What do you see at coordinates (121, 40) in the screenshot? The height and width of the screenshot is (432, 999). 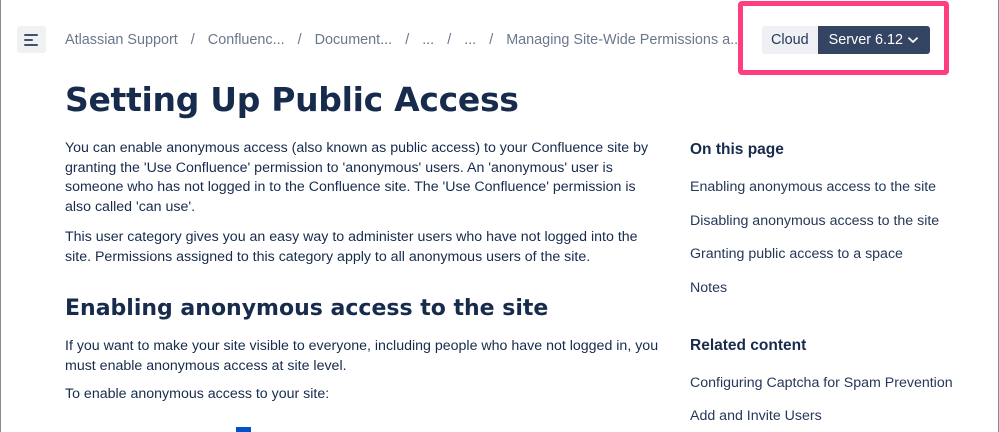 I see `breadcrumb-item-atlassian-support: Atlassian Support` at bounding box center [121, 40].